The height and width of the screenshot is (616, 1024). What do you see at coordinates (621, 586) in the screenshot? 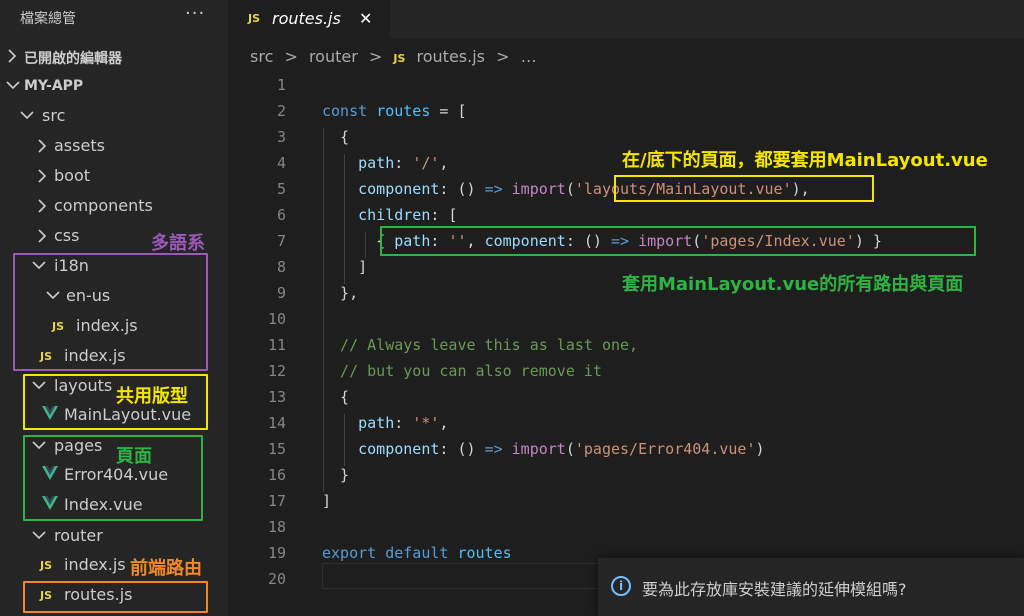
I see `info-icon: i` at bounding box center [621, 586].